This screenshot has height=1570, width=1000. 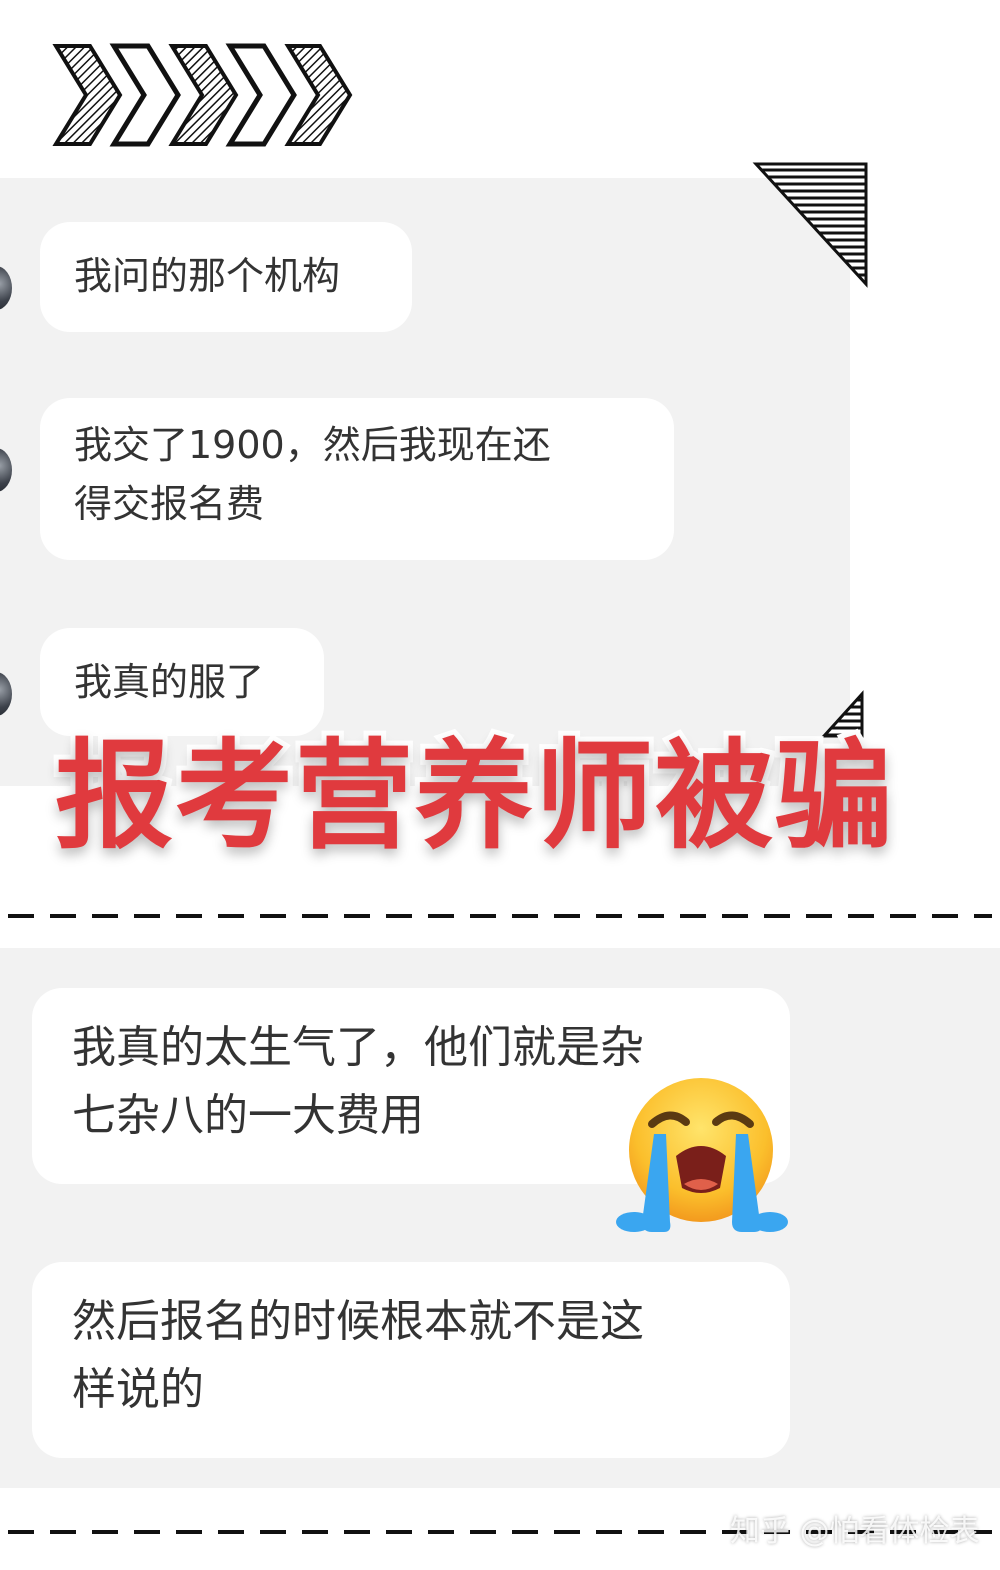 What do you see at coordinates (357, 479) in the screenshot?
I see `message-bubble: 我交了1900，然后我现在还 得交报名费` at bounding box center [357, 479].